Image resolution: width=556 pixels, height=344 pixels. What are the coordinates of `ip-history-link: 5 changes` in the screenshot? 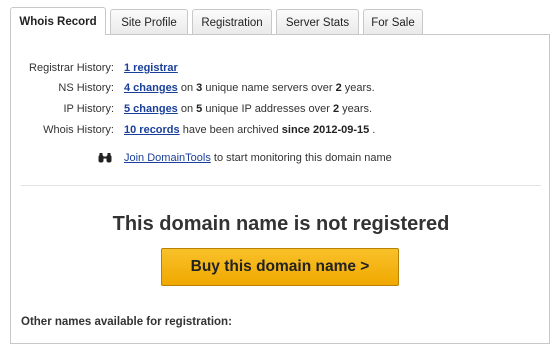 It's located at (151, 109).